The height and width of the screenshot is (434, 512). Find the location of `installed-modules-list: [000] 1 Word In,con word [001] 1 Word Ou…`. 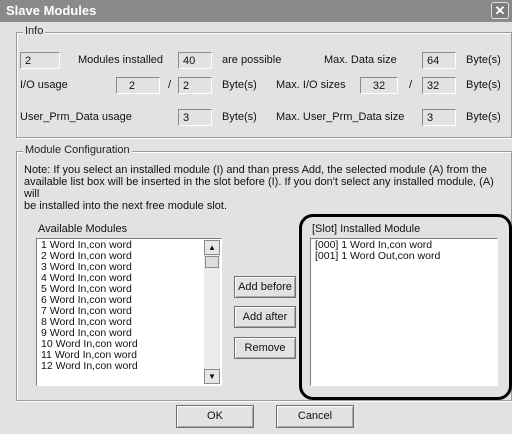

installed-modules-list: [000] 1 Word In,con word [001] 1 Word Ou… is located at coordinates (404, 312).